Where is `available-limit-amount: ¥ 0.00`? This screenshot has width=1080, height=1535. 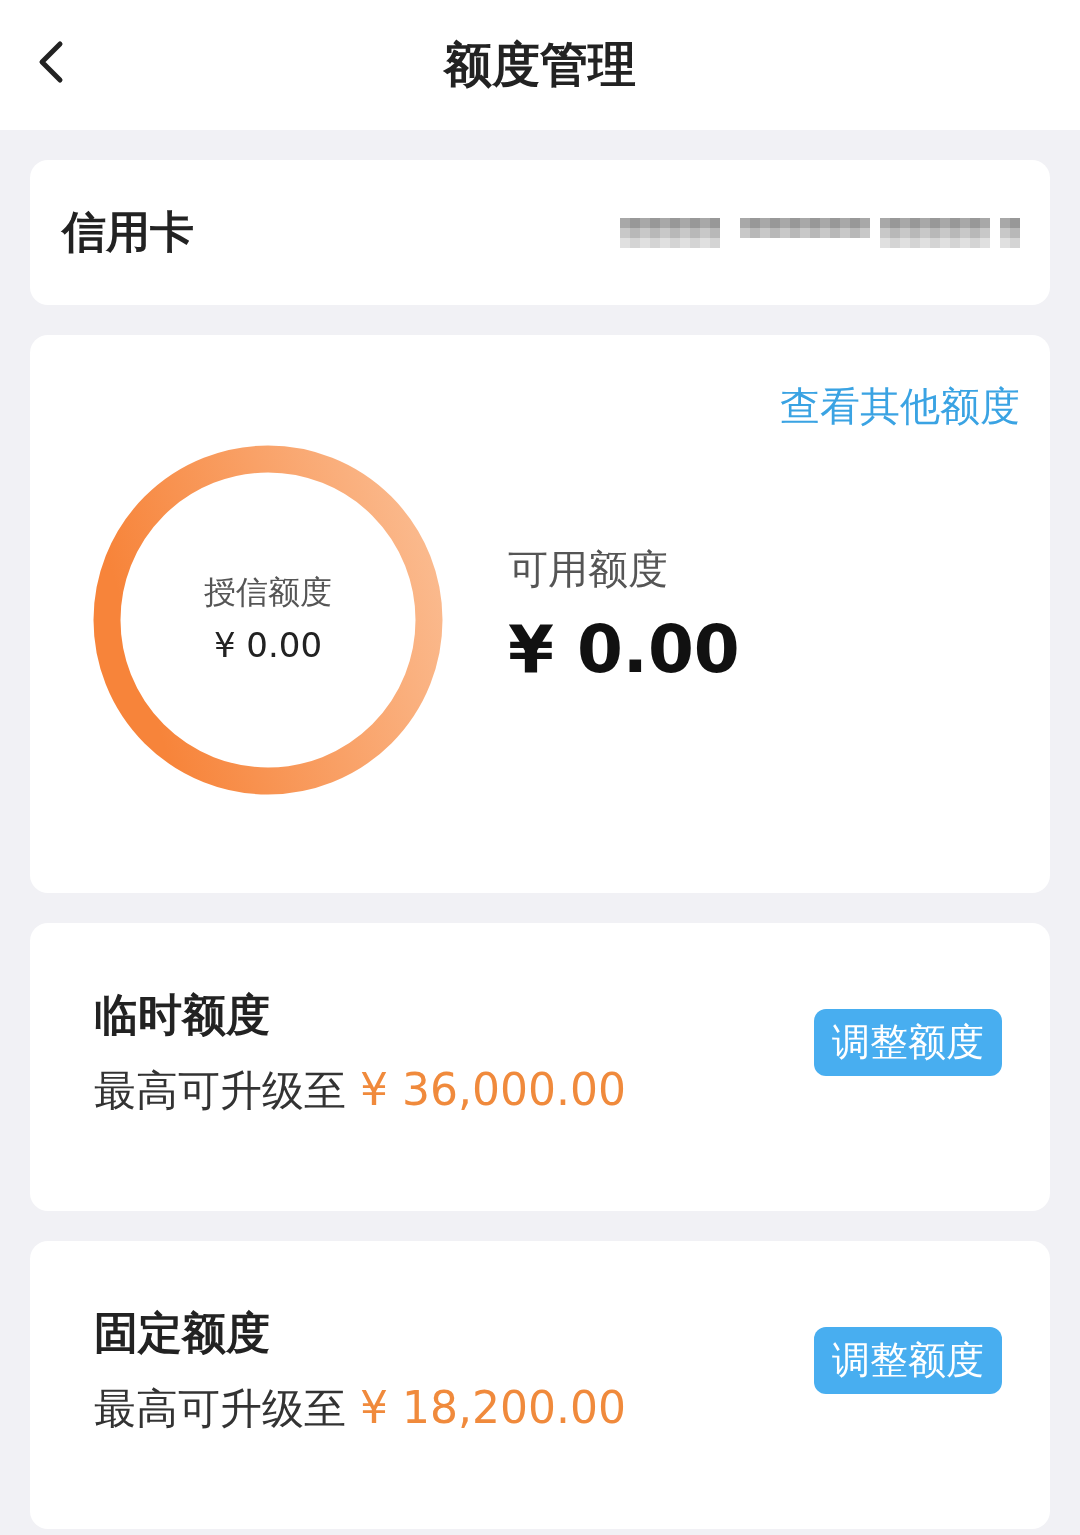 available-limit-amount: ¥ 0.00 is located at coordinates (624, 649).